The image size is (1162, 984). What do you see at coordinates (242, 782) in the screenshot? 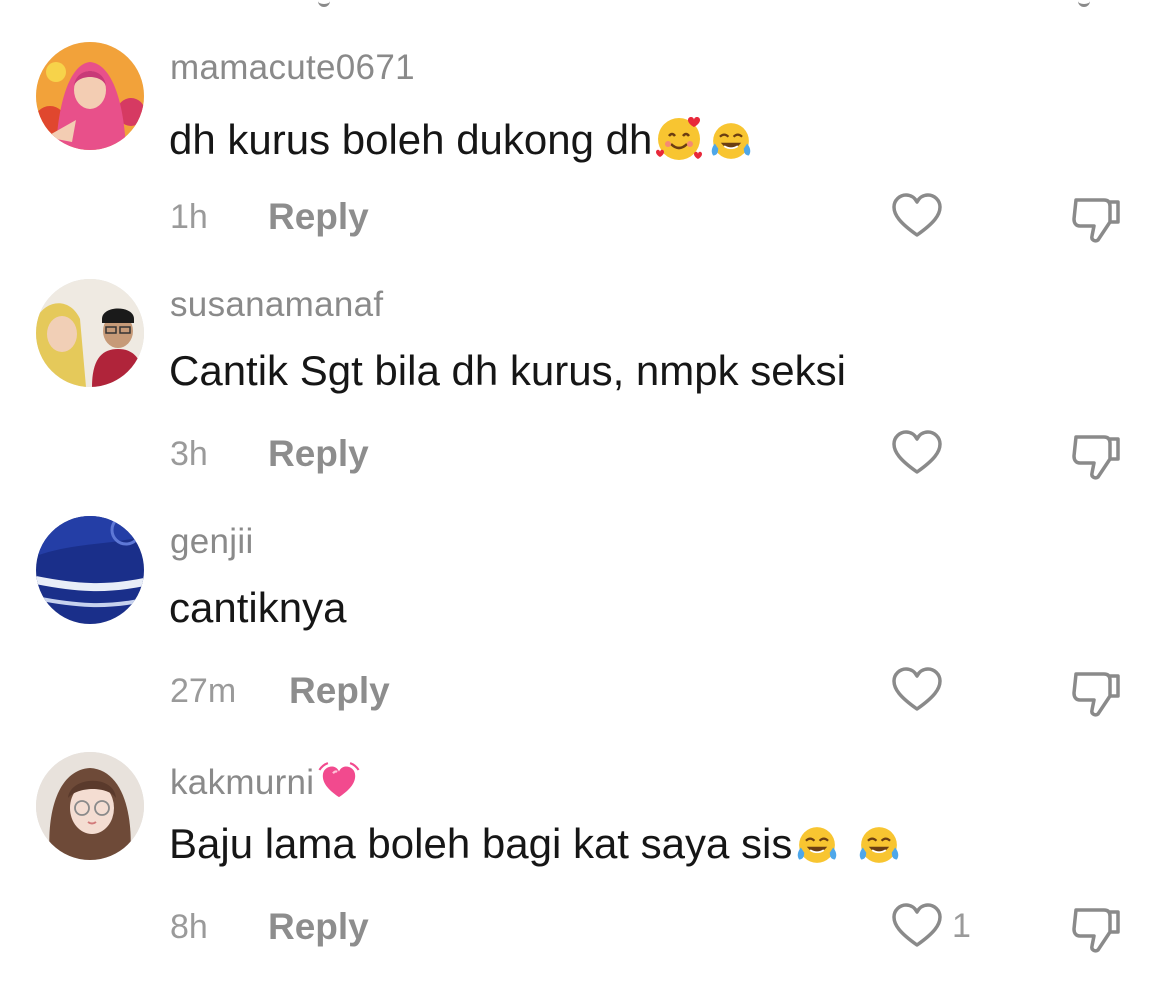
I see `username-text: kakmurni` at bounding box center [242, 782].